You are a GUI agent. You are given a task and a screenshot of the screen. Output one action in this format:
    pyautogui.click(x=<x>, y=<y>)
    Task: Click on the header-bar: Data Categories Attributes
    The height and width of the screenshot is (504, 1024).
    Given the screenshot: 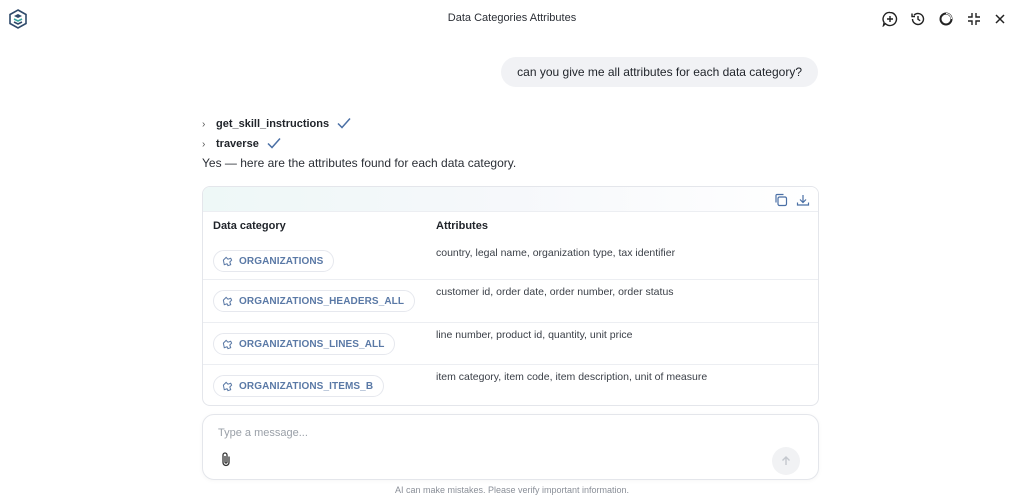 What is the action you would take?
    pyautogui.click(x=512, y=19)
    